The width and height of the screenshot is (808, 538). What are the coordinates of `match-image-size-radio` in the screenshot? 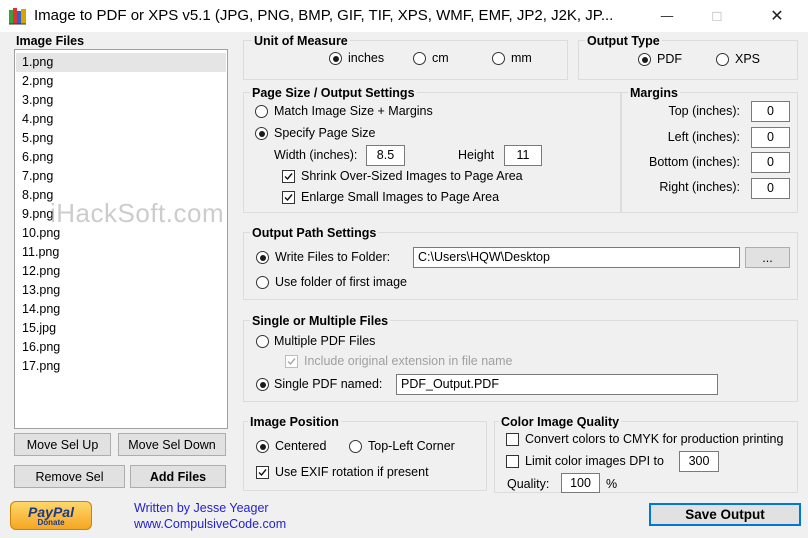 It's located at (261, 111).